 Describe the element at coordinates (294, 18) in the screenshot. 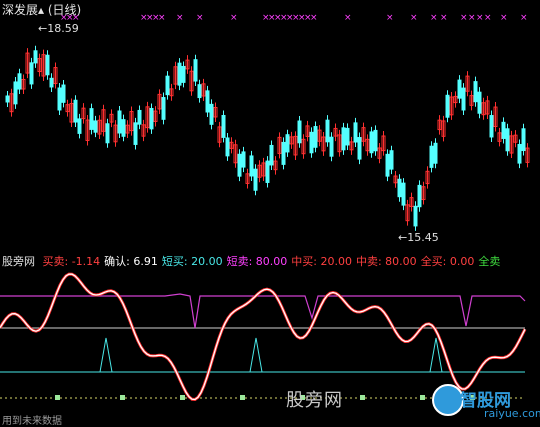

I see `signal-markers: ××× ×××× × × × ××××××××× × × × × × × × × × × ×` at that location.